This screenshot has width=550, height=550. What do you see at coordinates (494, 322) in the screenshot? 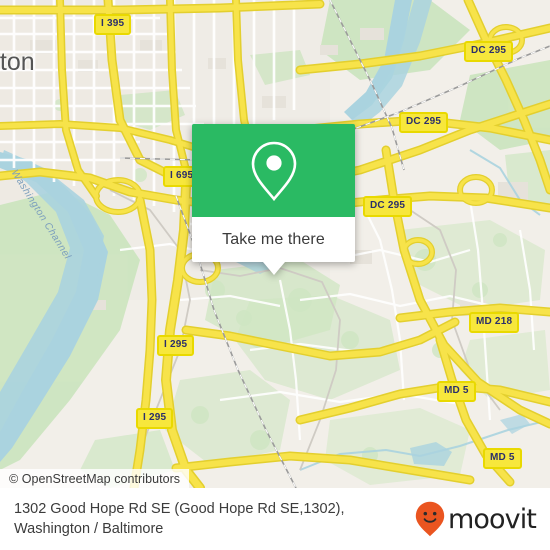
I see `road-shield-md-218: MD 218` at bounding box center [494, 322].